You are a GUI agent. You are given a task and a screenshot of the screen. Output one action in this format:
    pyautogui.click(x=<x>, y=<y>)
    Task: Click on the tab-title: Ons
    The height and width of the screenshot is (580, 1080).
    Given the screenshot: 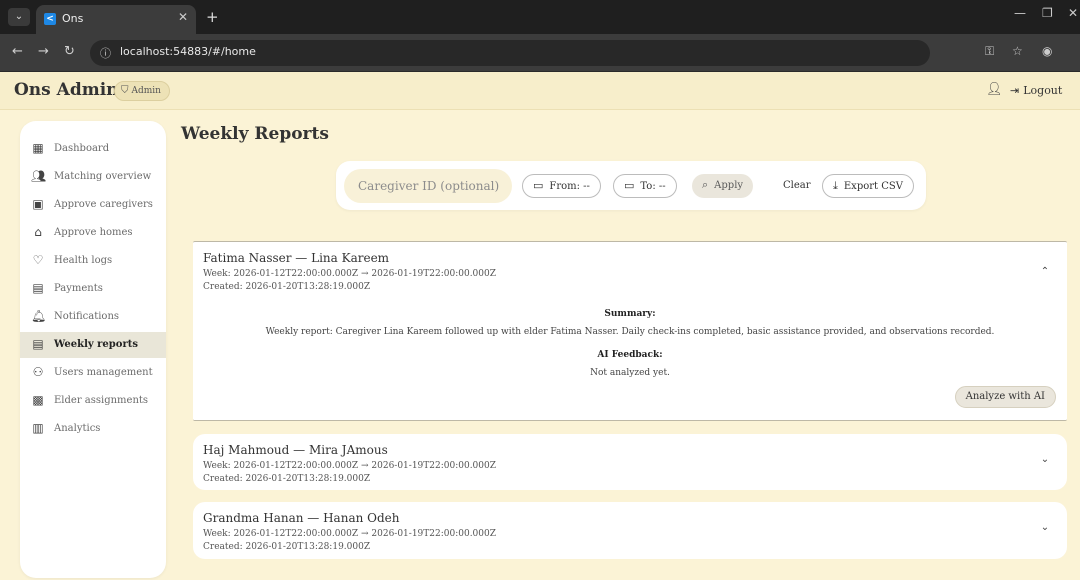 What is the action you would take?
    pyautogui.click(x=73, y=18)
    